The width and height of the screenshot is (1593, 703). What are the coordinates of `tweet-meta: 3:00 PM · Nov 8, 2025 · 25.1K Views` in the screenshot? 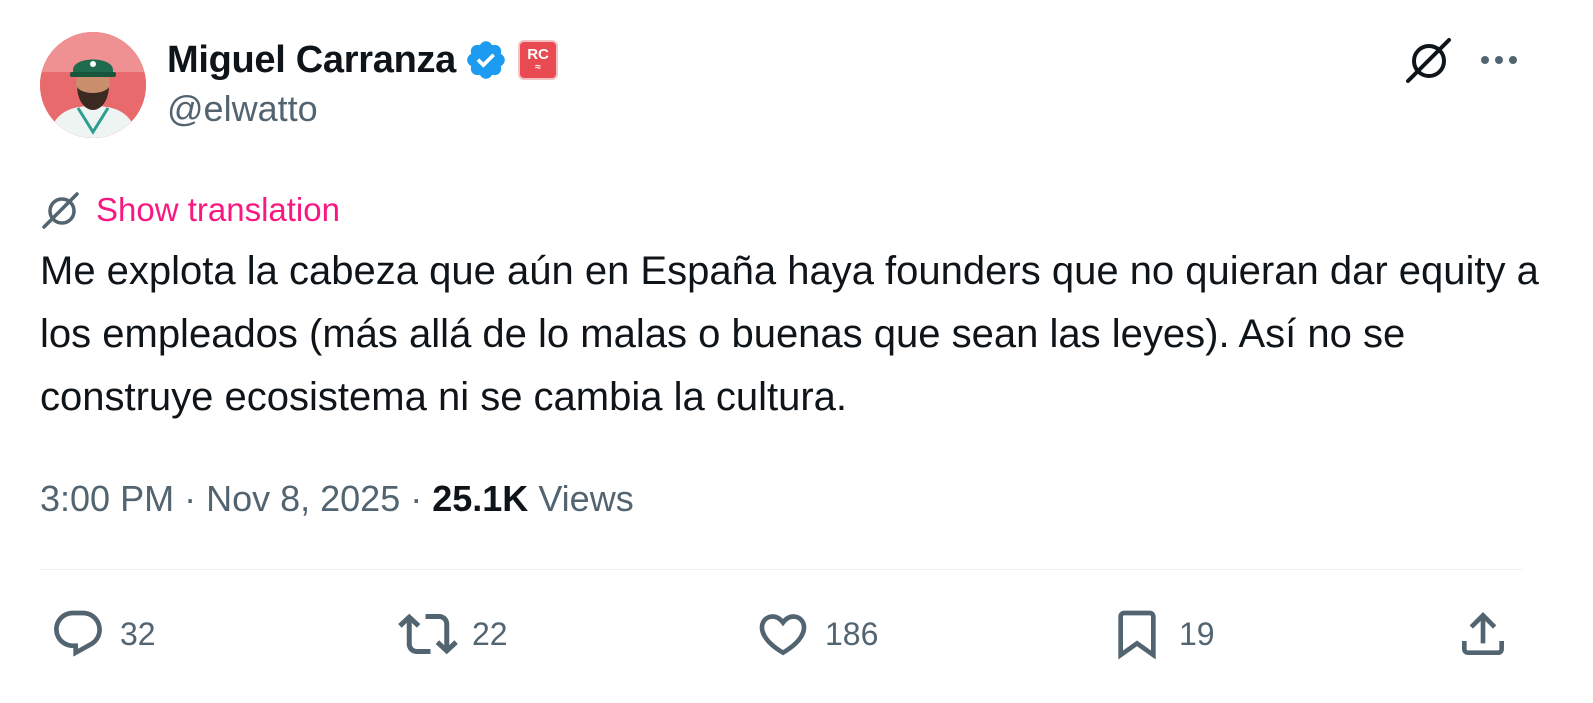 It's located at (337, 499).